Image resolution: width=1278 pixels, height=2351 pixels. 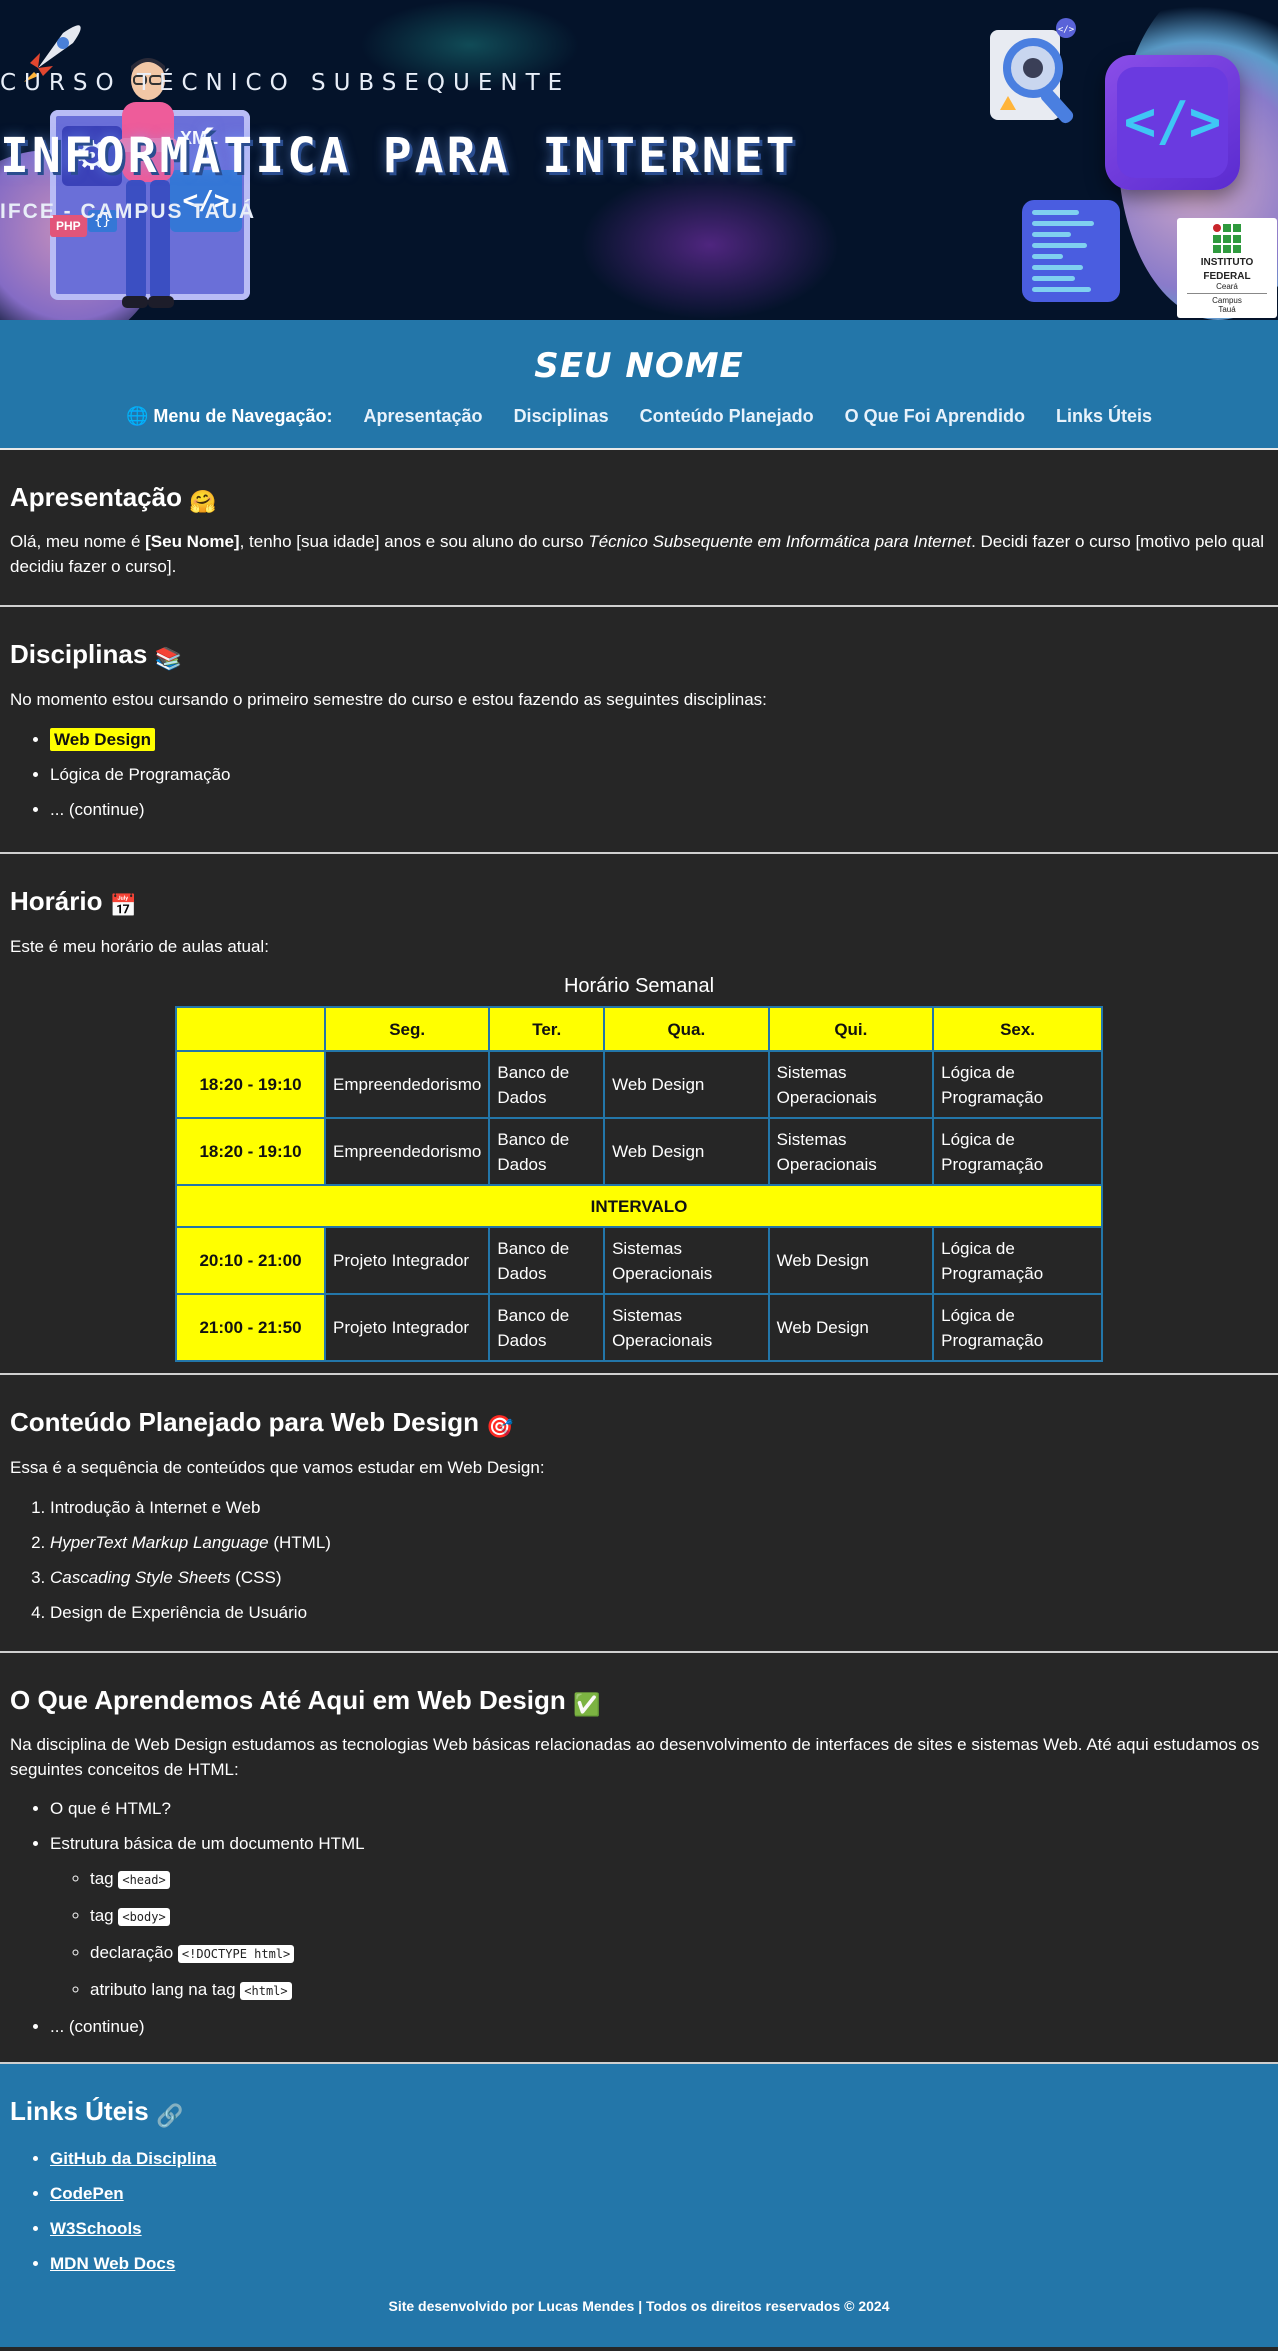 What do you see at coordinates (659, 2263) in the screenshot?
I see `list-item: MDN Web Docs` at bounding box center [659, 2263].